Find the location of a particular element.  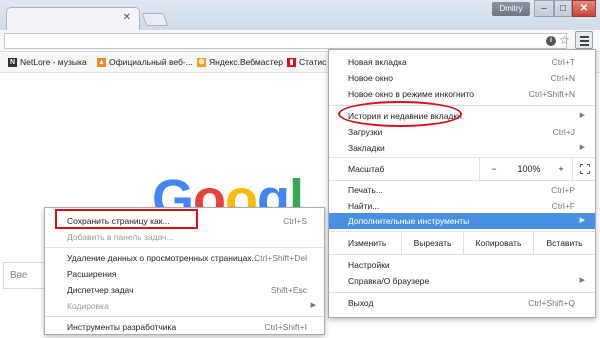

menu-item-label: Новое окно is located at coordinates (370, 78).